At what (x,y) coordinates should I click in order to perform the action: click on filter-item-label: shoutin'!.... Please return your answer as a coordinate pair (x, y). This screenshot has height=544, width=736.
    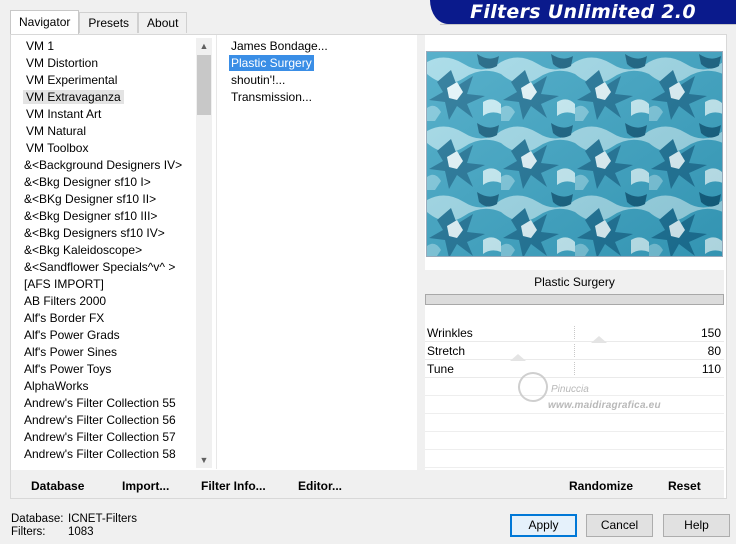
    Looking at the image, I should click on (258, 80).